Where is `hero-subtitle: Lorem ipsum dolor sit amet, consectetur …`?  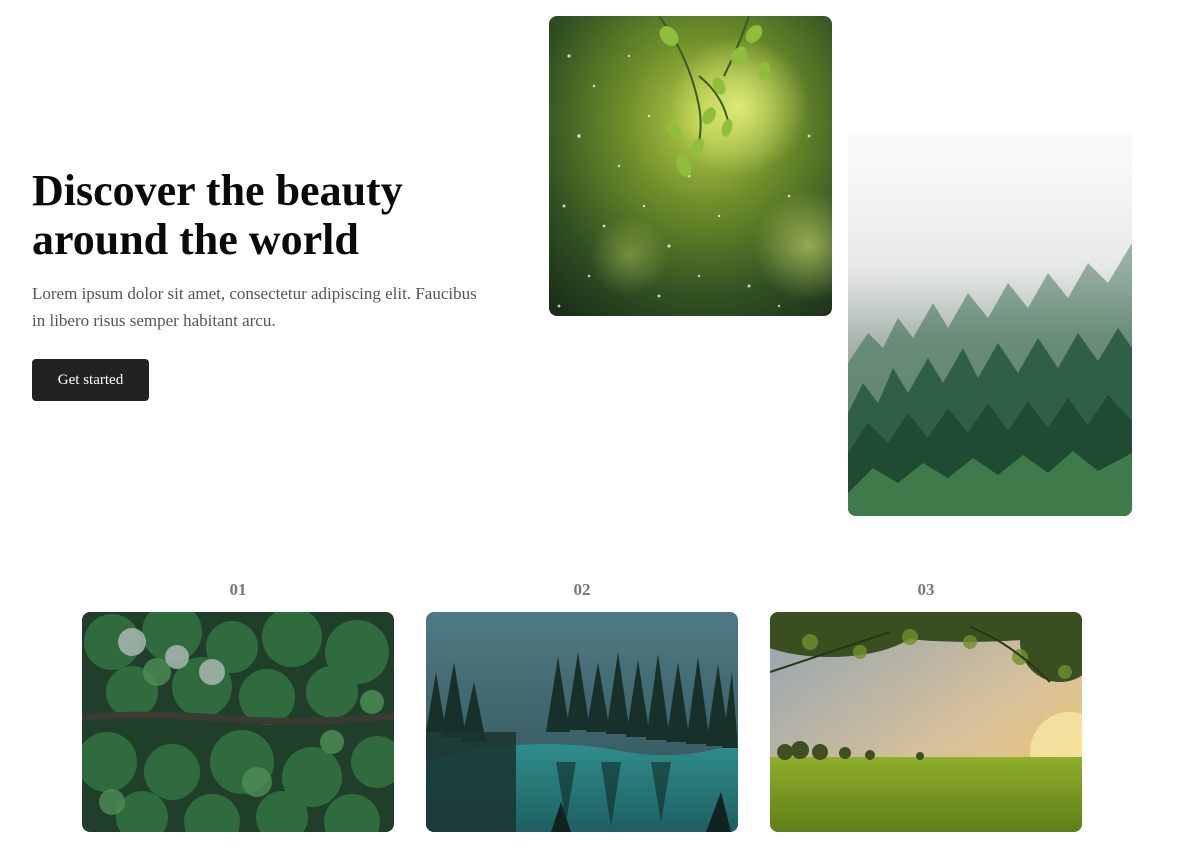 hero-subtitle: Lorem ipsum dolor sit amet, consectetur … is located at coordinates (254, 307).